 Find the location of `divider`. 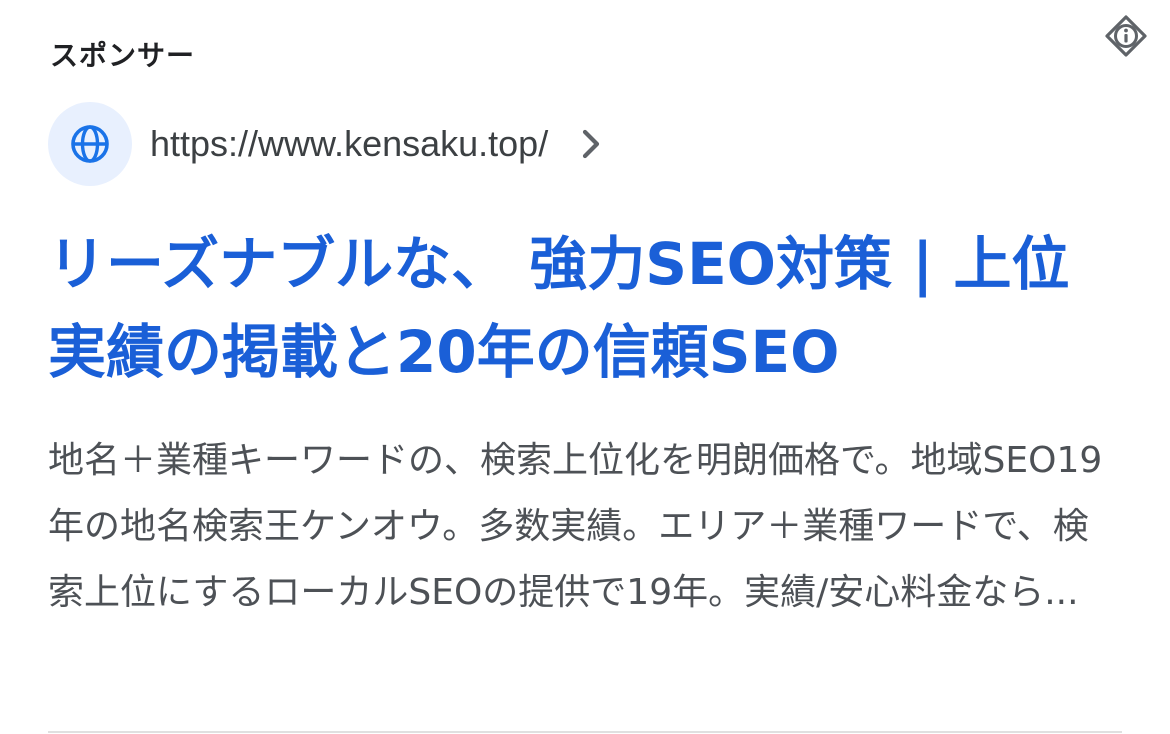

divider is located at coordinates (585, 732).